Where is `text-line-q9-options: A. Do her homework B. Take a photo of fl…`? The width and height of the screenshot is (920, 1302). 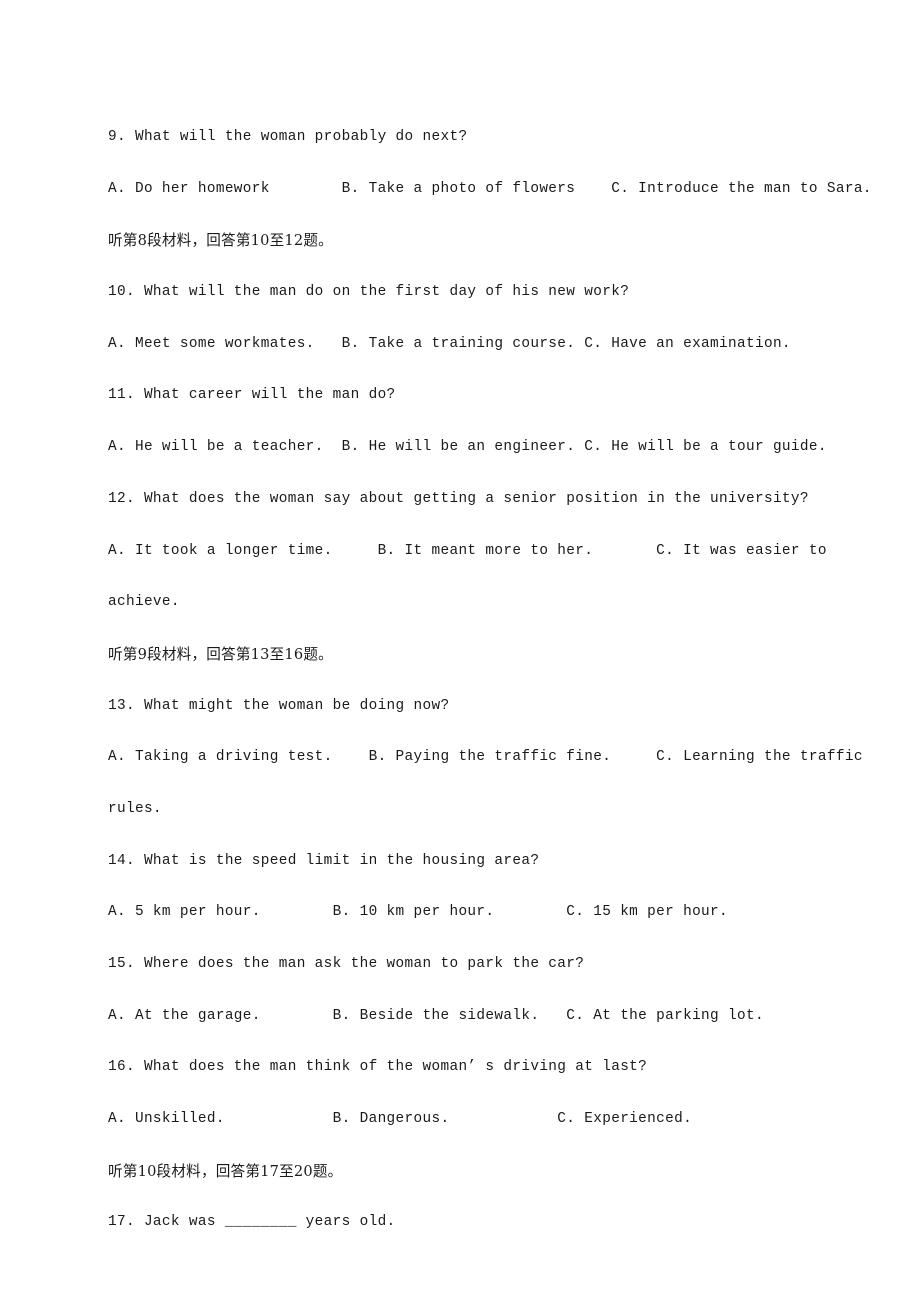
text-line-q9-options: A. Do her homework B. Take a photo of fl… is located at coordinates (490, 188).